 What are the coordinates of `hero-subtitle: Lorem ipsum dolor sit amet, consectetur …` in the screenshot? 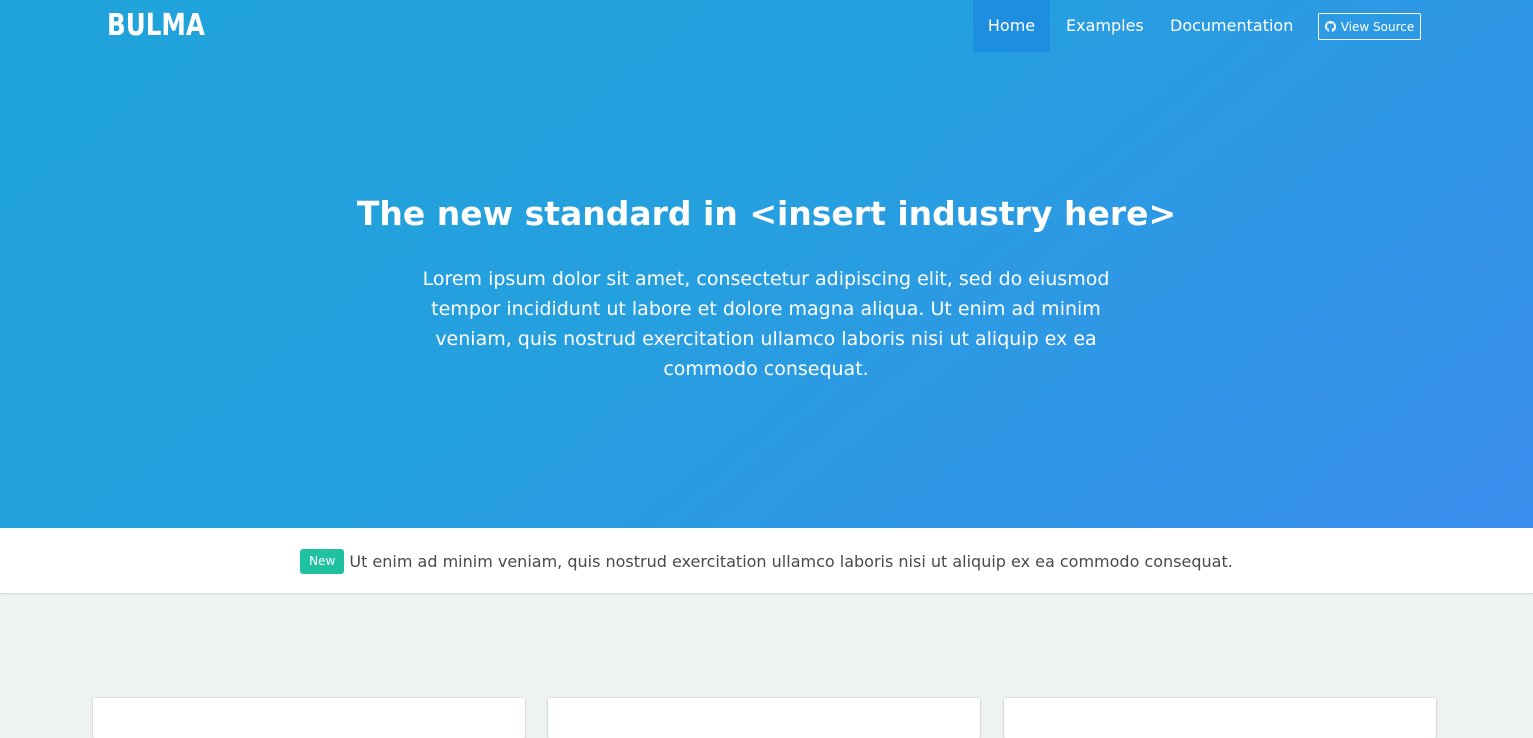 It's located at (766, 324).